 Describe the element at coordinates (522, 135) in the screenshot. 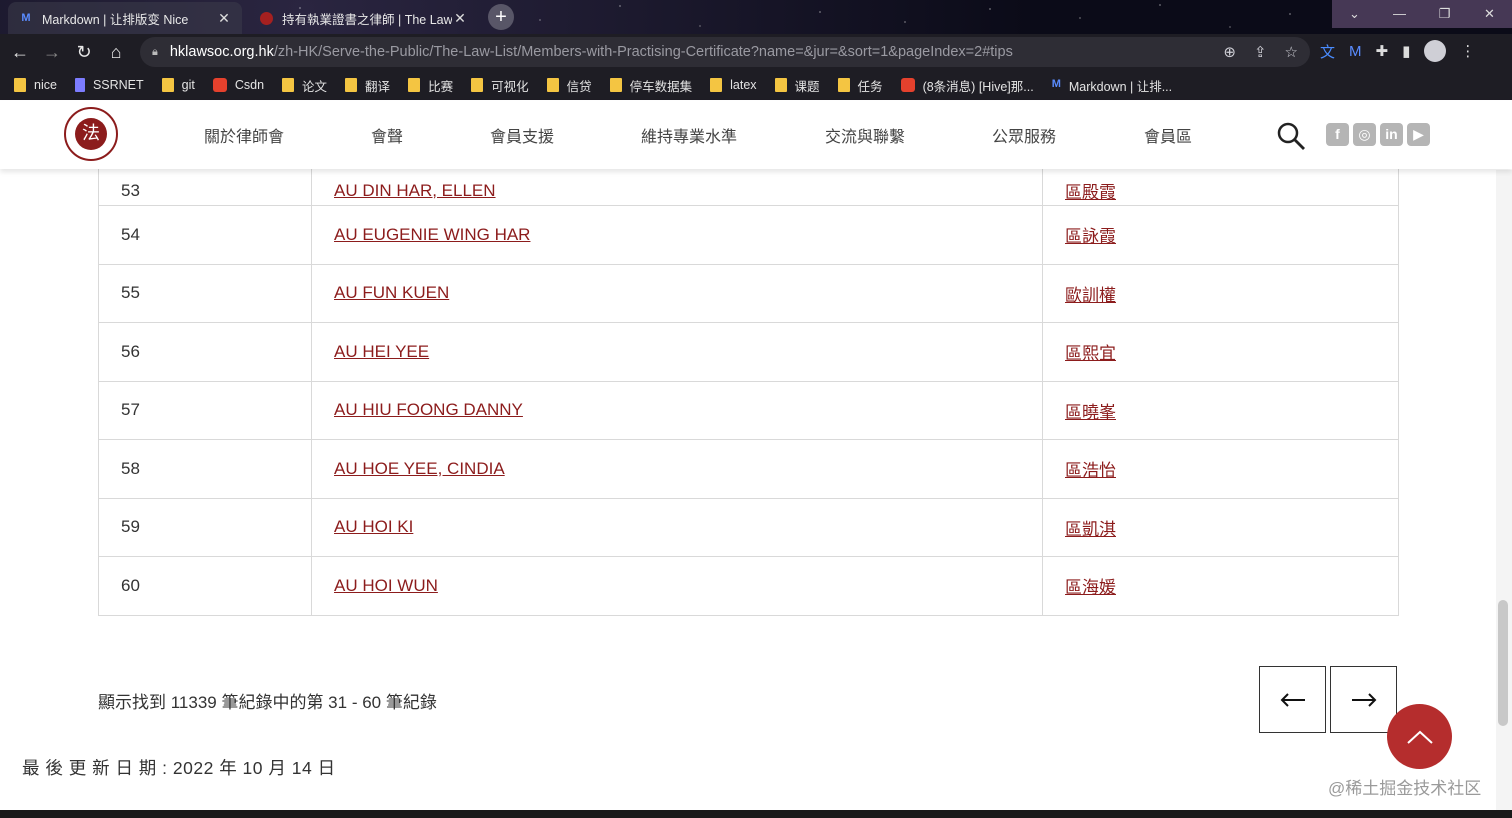

I see `nav-member-support: 會員支援` at that location.